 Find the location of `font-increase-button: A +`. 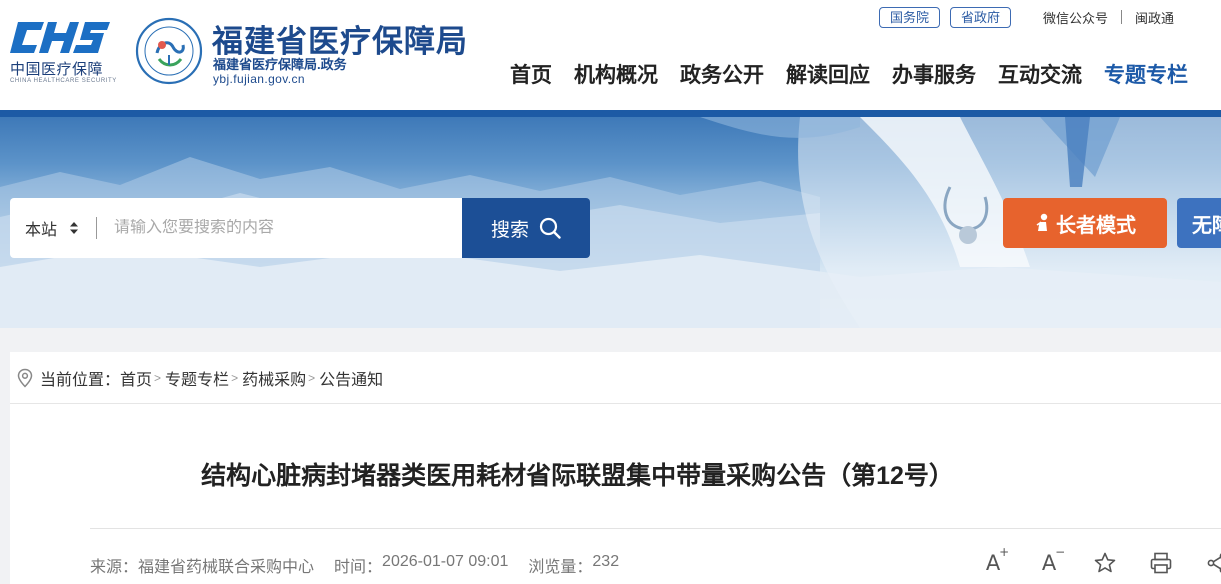

font-increase-button: A + is located at coordinates (995, 560).